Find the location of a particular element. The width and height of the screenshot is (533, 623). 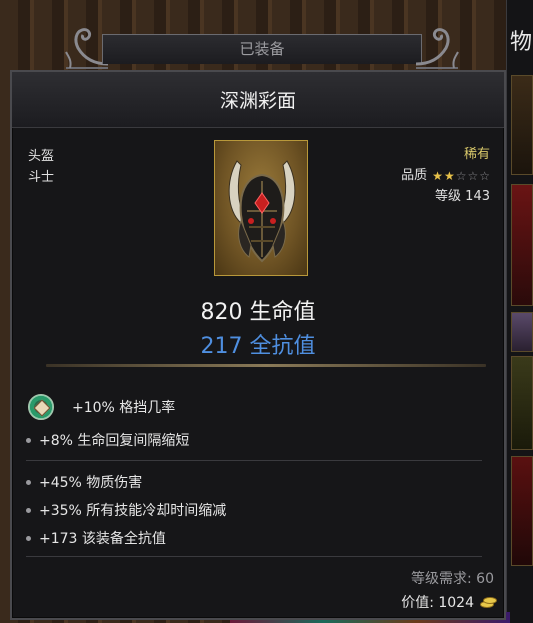

item-title-bar: 深渊彩面 is located at coordinates (258, 100).